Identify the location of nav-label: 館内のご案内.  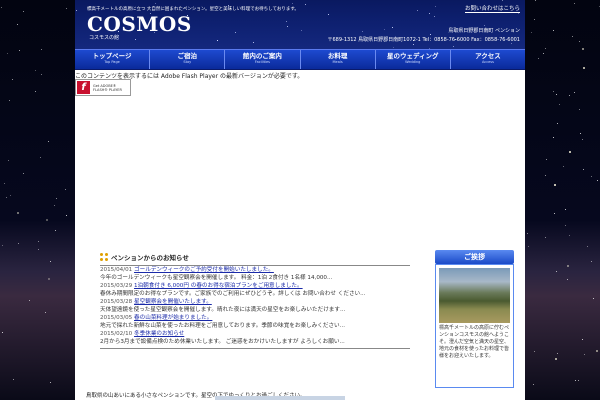
(262, 56).